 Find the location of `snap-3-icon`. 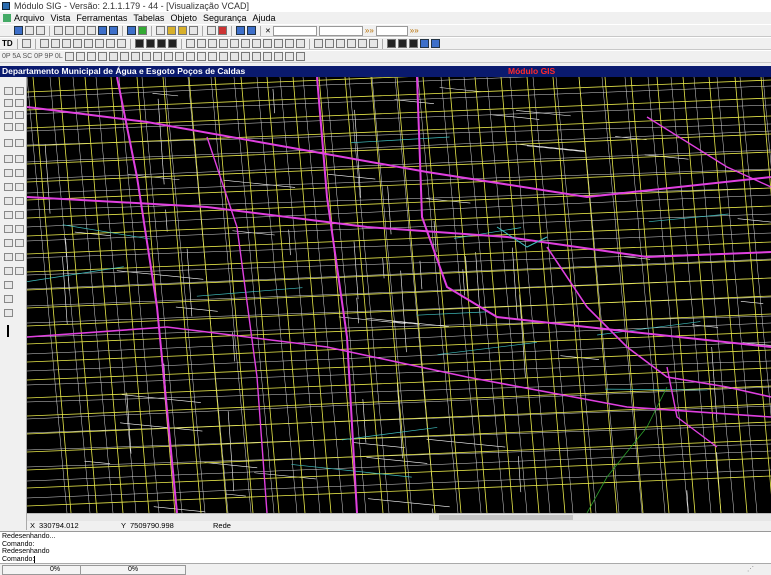

snap-3-icon is located at coordinates (91, 56).